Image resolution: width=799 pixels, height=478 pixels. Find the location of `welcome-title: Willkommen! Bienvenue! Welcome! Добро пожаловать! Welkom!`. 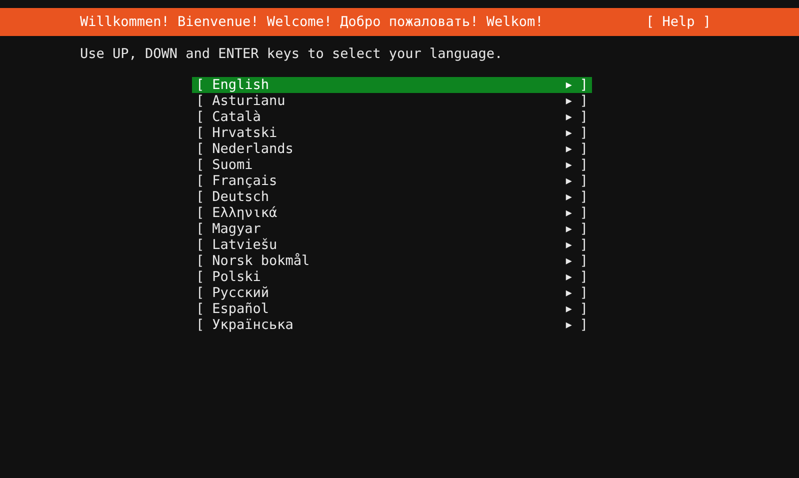

welcome-title: Willkommen! Bienvenue! Welcome! Добро пожаловать! Welkom! is located at coordinates (312, 22).